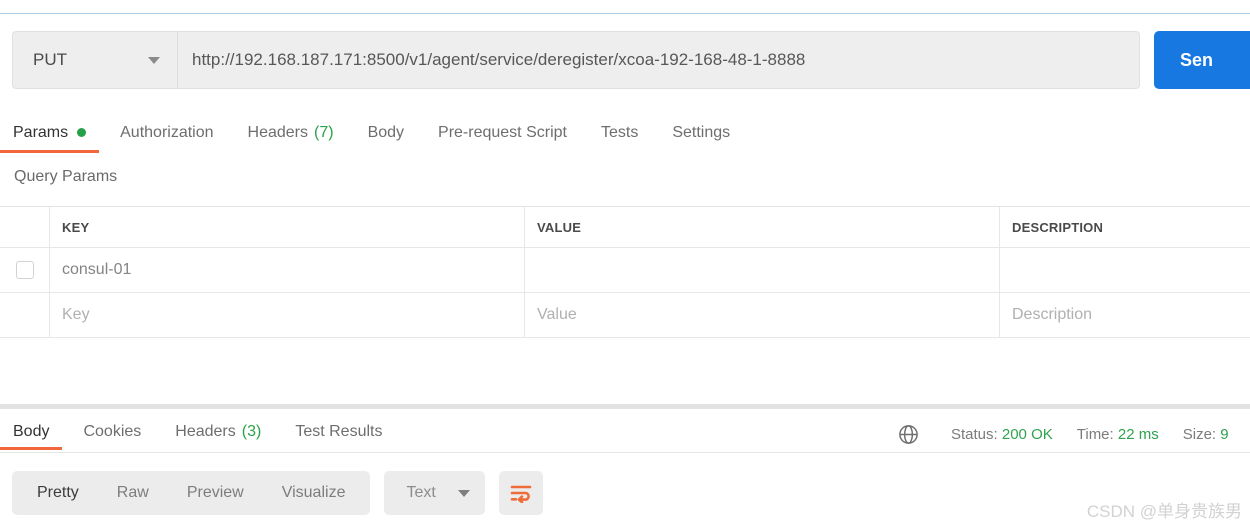 This screenshot has width=1250, height=530. What do you see at coordinates (1095, 434) in the screenshot?
I see `time-label: Time:` at bounding box center [1095, 434].